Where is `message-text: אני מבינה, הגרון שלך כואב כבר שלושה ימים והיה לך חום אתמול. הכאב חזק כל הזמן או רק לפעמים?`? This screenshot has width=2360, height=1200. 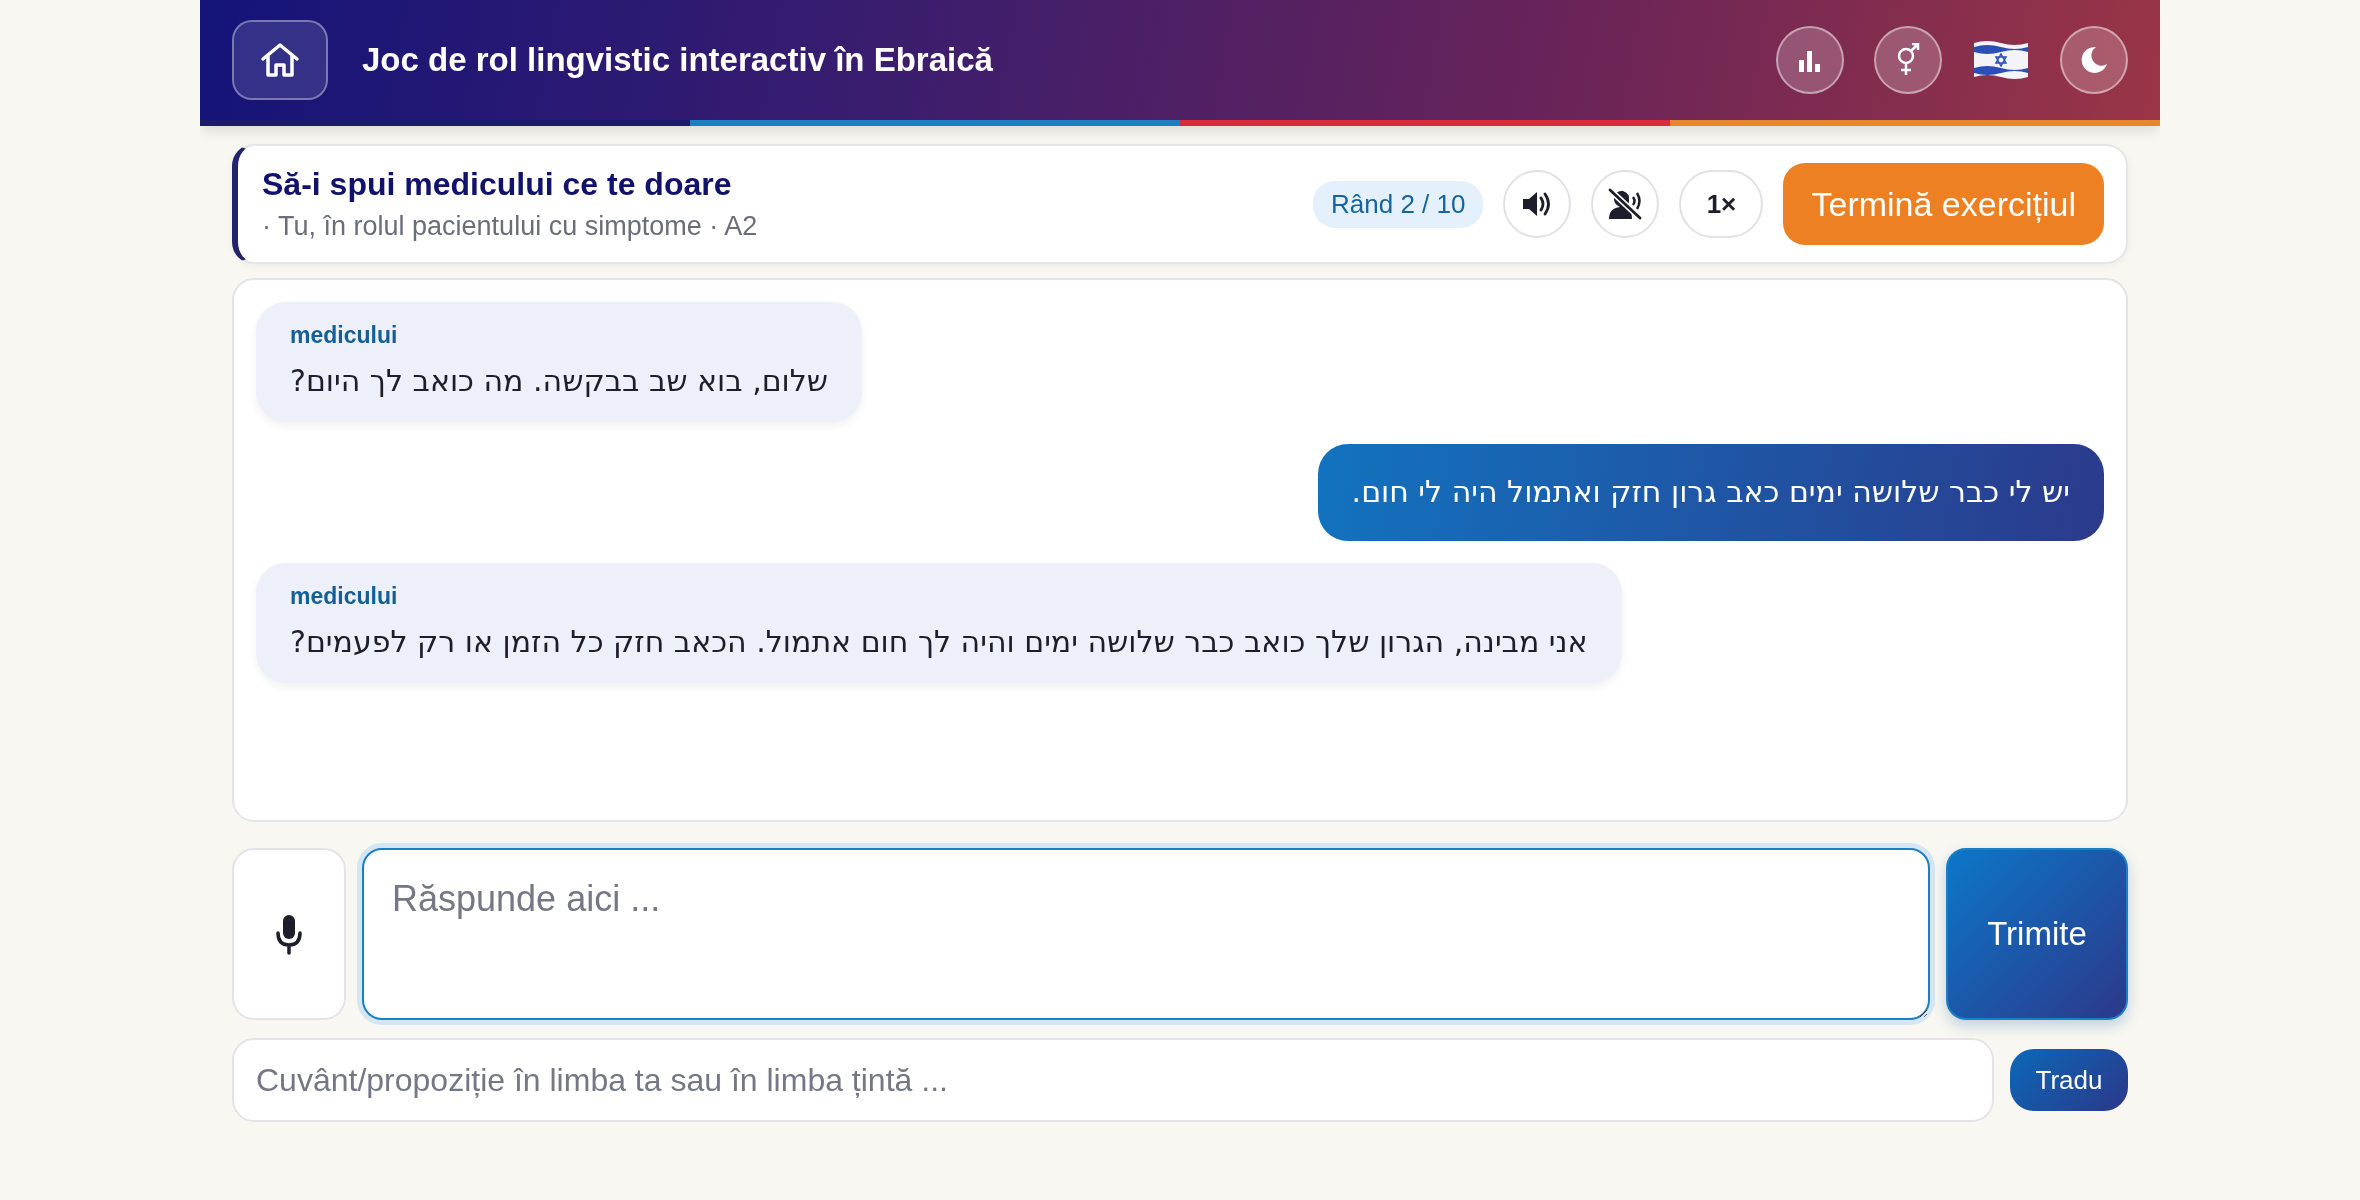 message-text: אני מבינה, הגרון שלך כואב כבר שלושה ימים והיה לך חום אתמול. הכאב חזק כל הזמן או רק לפעמים? is located at coordinates (939, 641).